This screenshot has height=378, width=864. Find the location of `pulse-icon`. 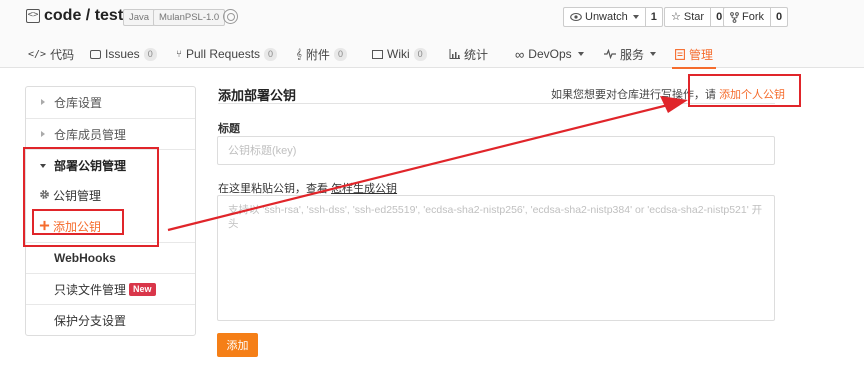

pulse-icon is located at coordinates (610, 54).